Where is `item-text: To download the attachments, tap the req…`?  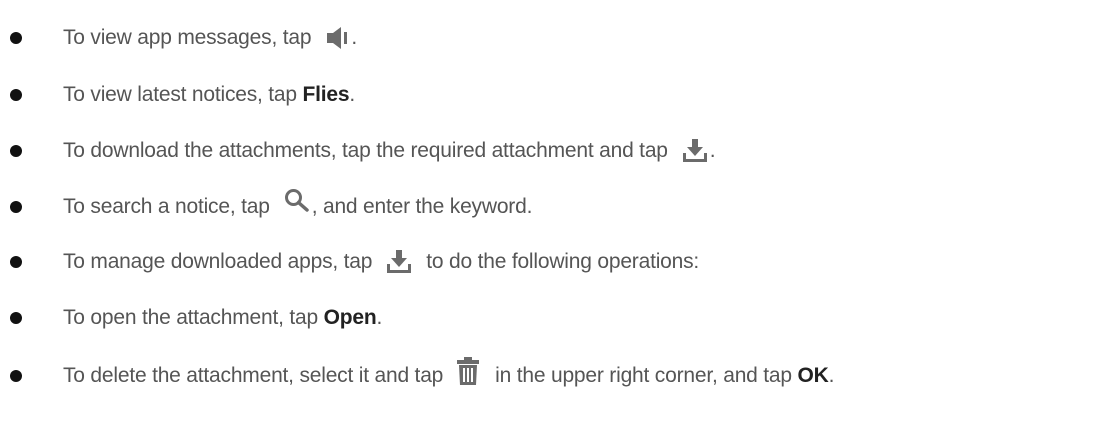 item-text: To download the attachments, tap the req… is located at coordinates (389, 151).